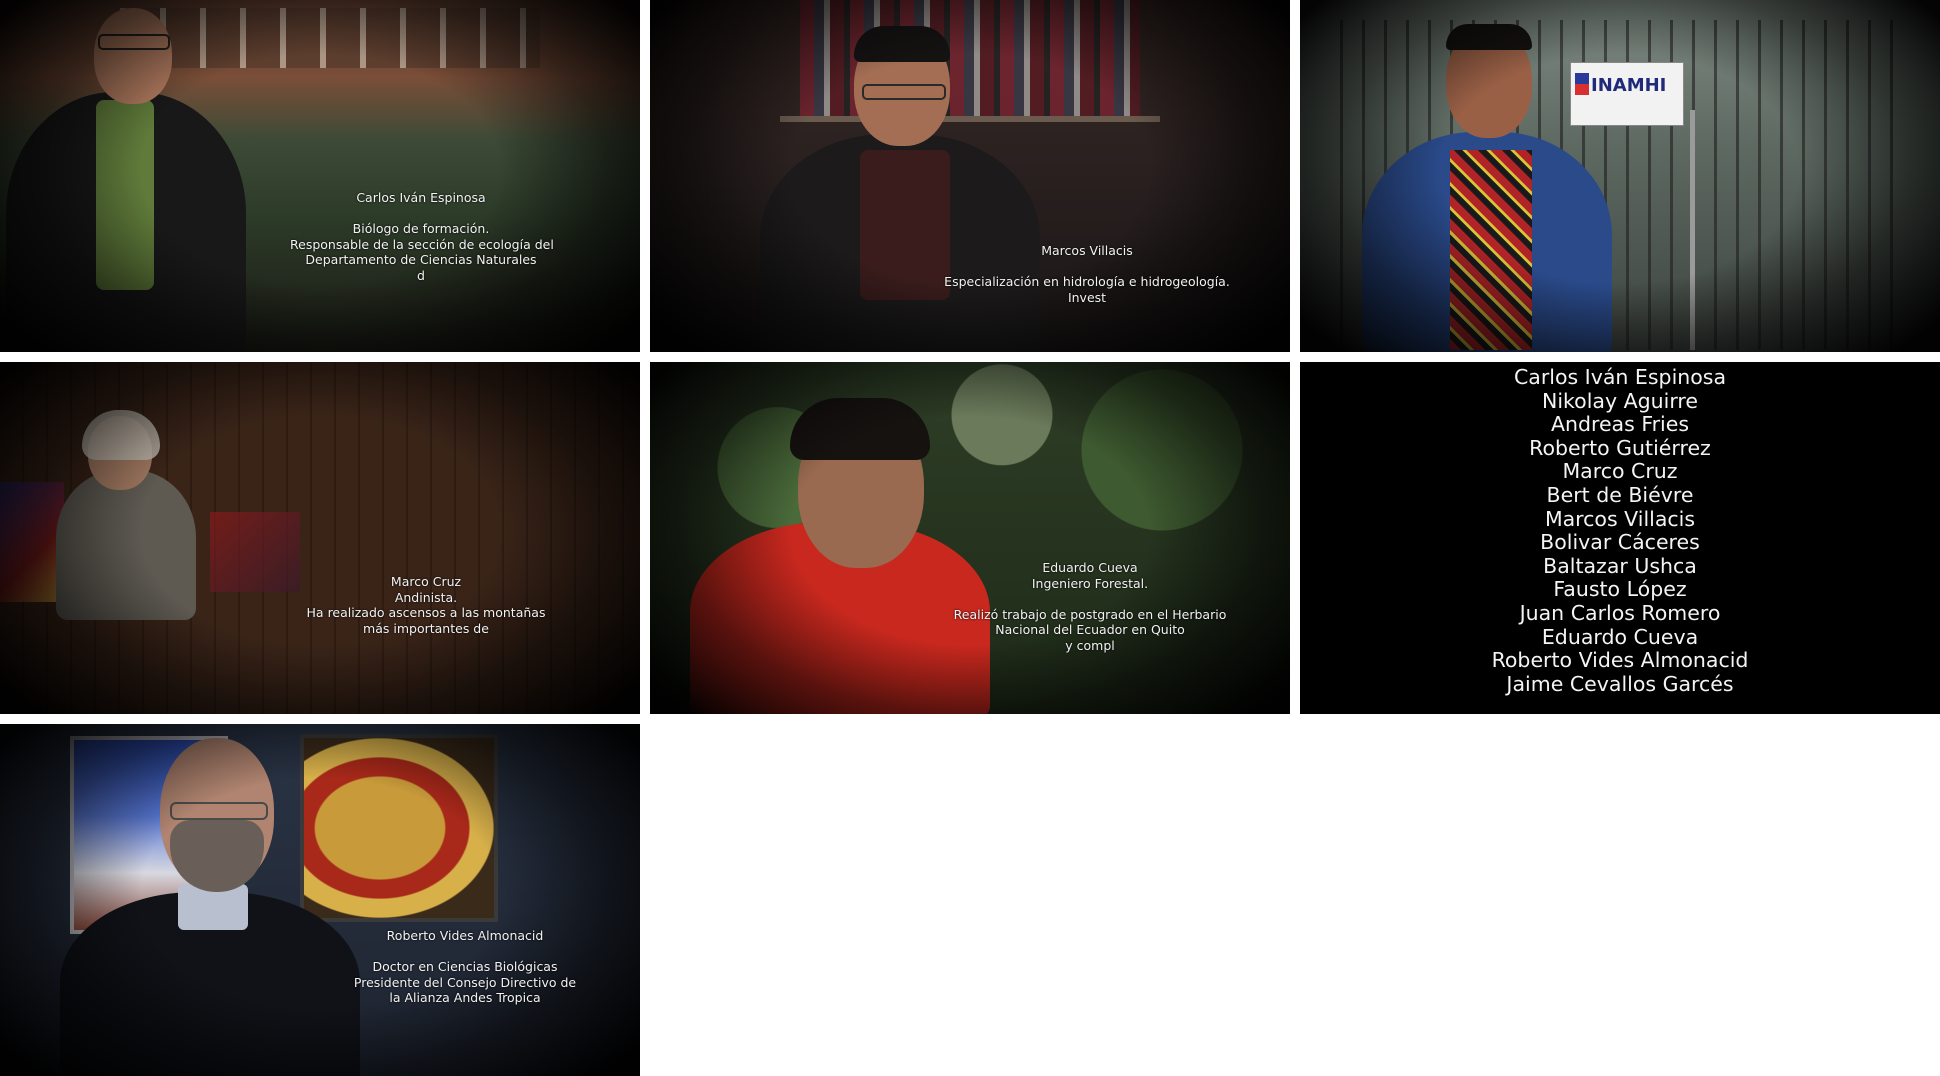 The width and height of the screenshot is (1940, 1076). What do you see at coordinates (421, 229) in the screenshot?
I see `caption-line: Biólogo de formación.` at bounding box center [421, 229].